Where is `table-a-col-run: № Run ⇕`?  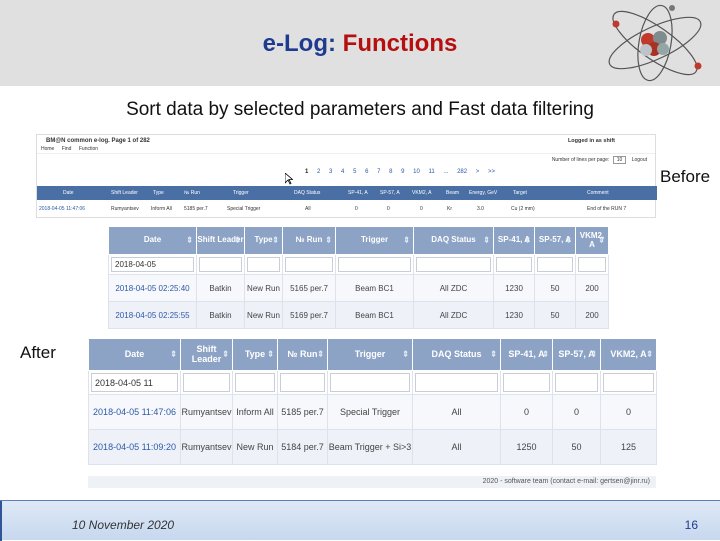 table-a-col-run: № Run ⇕ is located at coordinates (309, 240).